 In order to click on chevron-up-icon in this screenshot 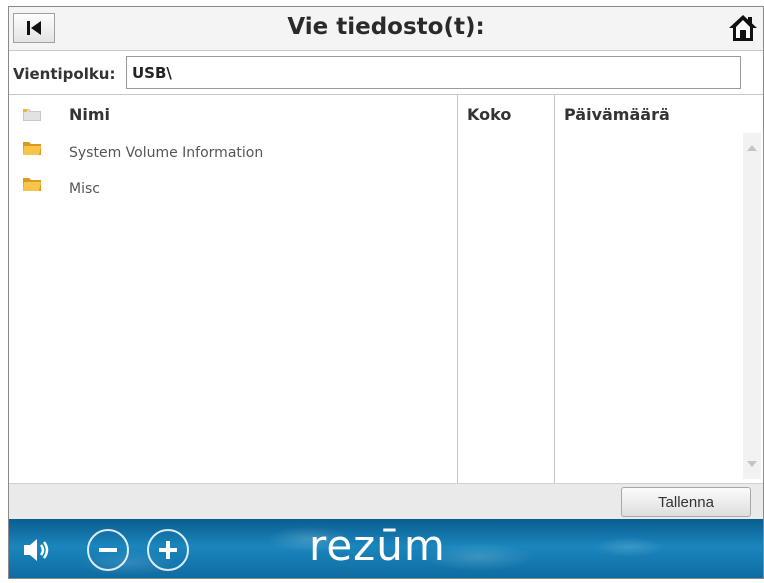, I will do `click(752, 148)`.